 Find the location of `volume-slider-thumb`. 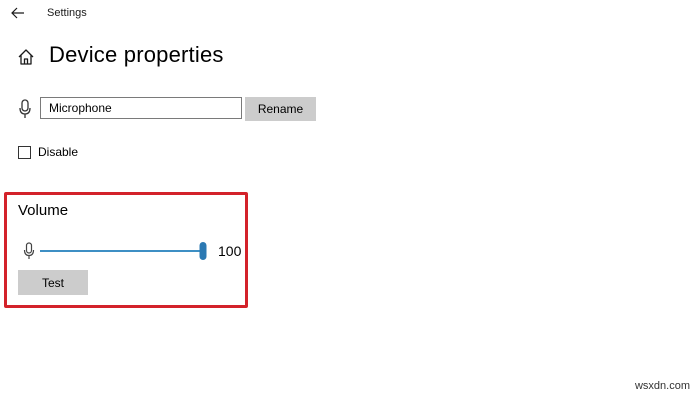

volume-slider-thumb is located at coordinates (203, 251).